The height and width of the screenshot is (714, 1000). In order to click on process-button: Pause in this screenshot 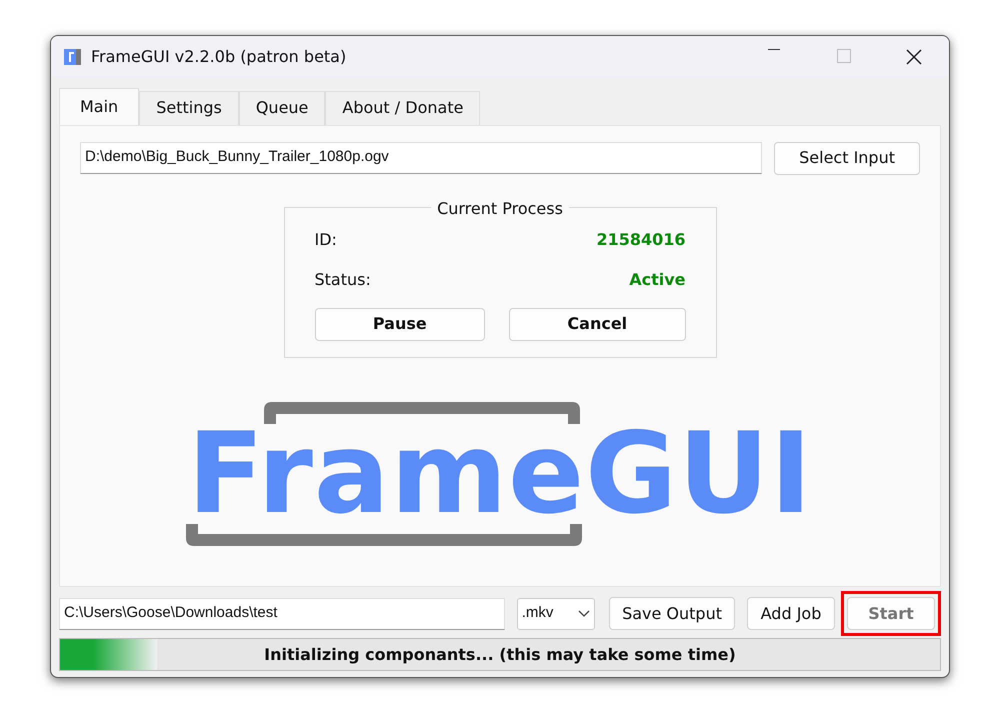, I will do `click(400, 324)`.